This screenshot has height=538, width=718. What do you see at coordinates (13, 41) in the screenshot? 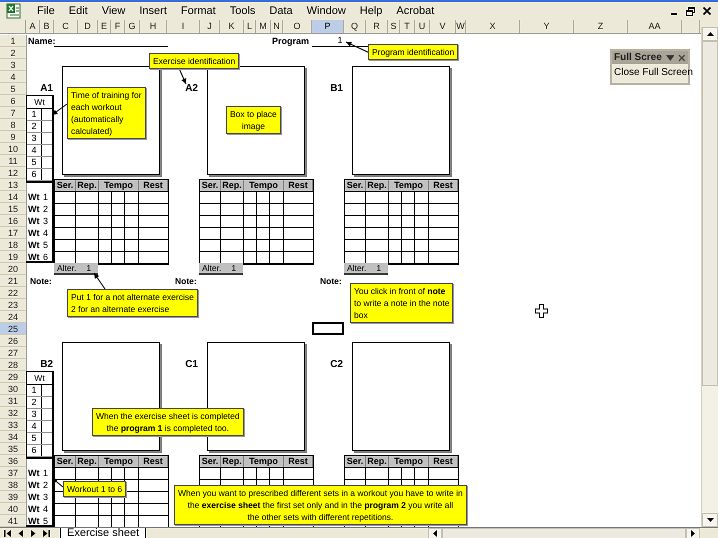
I see `row-header: 1` at bounding box center [13, 41].